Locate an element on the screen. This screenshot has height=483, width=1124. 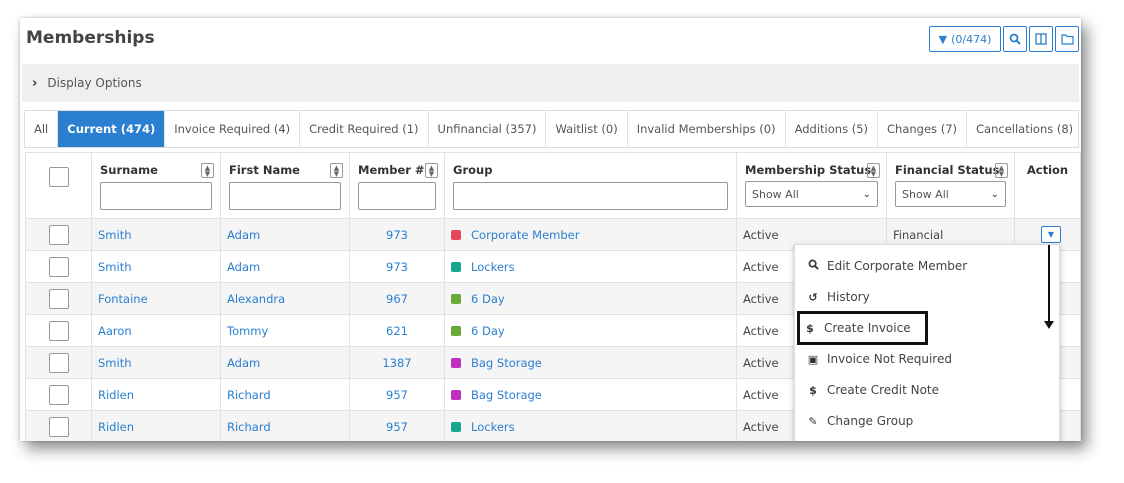
caret-down-icon: ▼ is located at coordinates (943, 39).